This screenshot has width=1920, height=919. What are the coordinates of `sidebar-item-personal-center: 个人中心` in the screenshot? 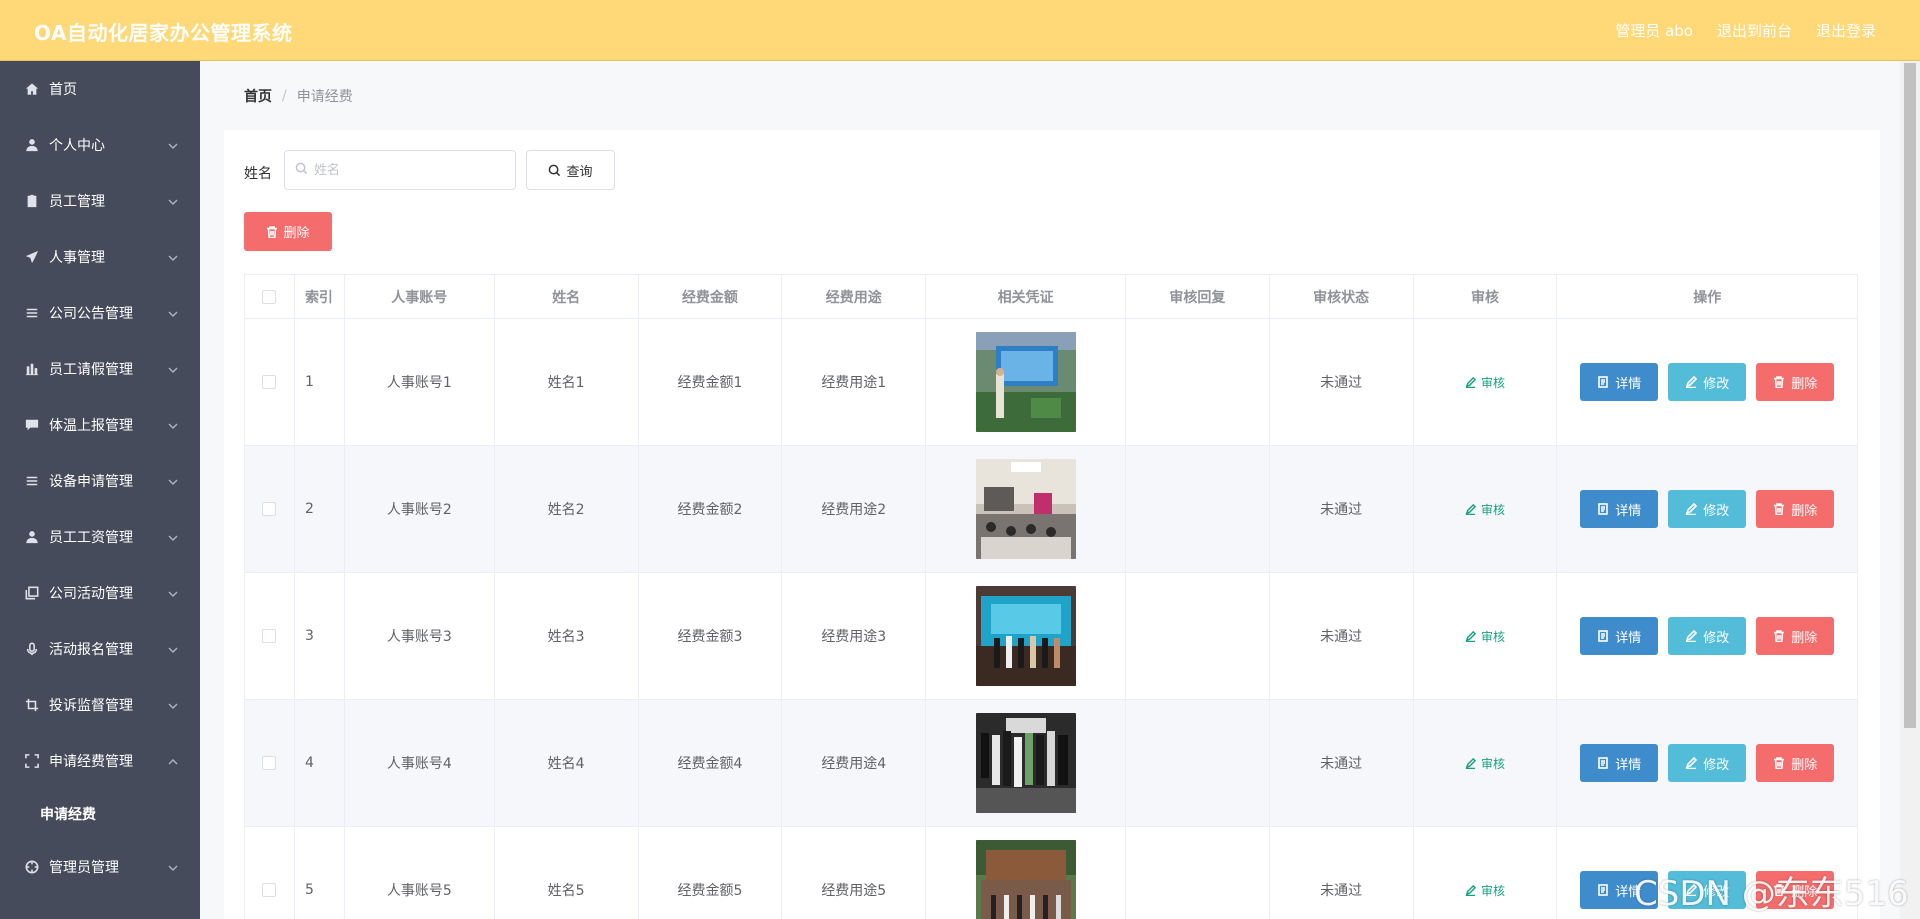 It's located at (100, 145).